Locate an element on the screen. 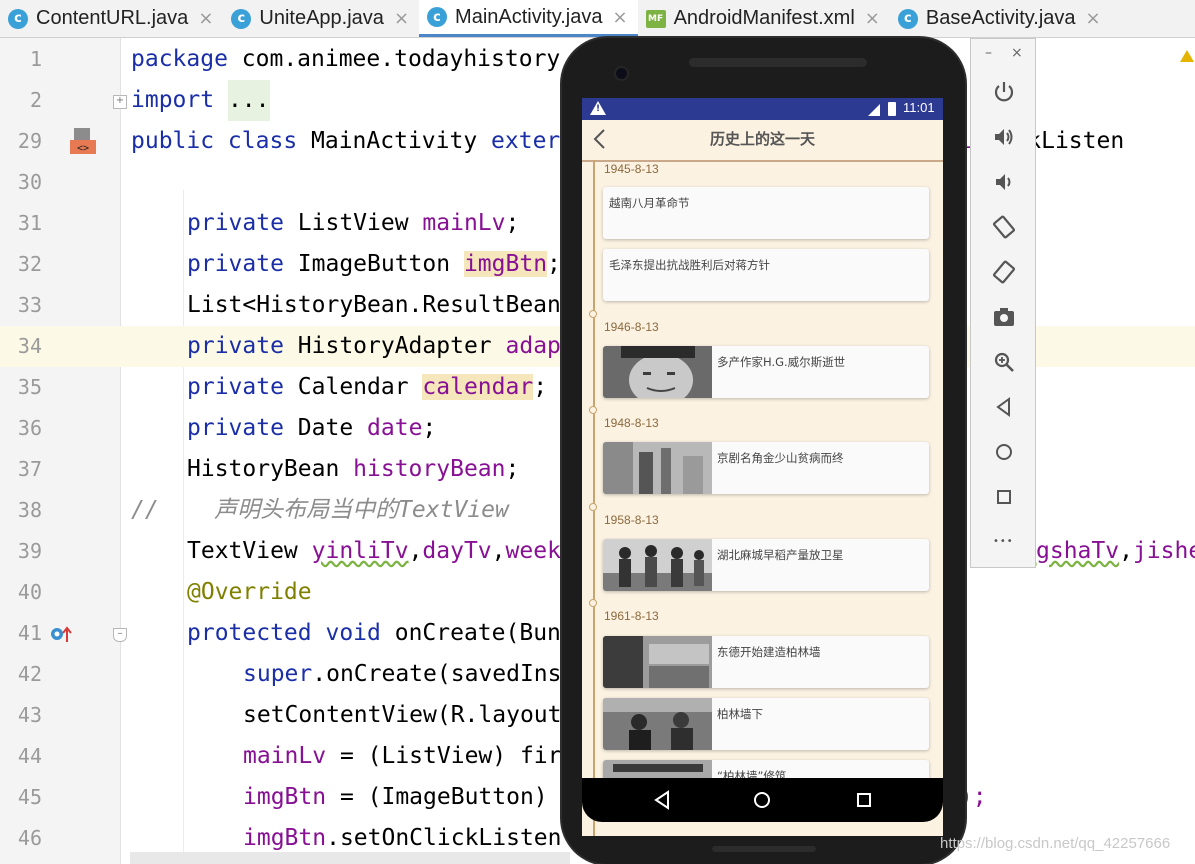  line-number: 38 is located at coordinates (29, 510).